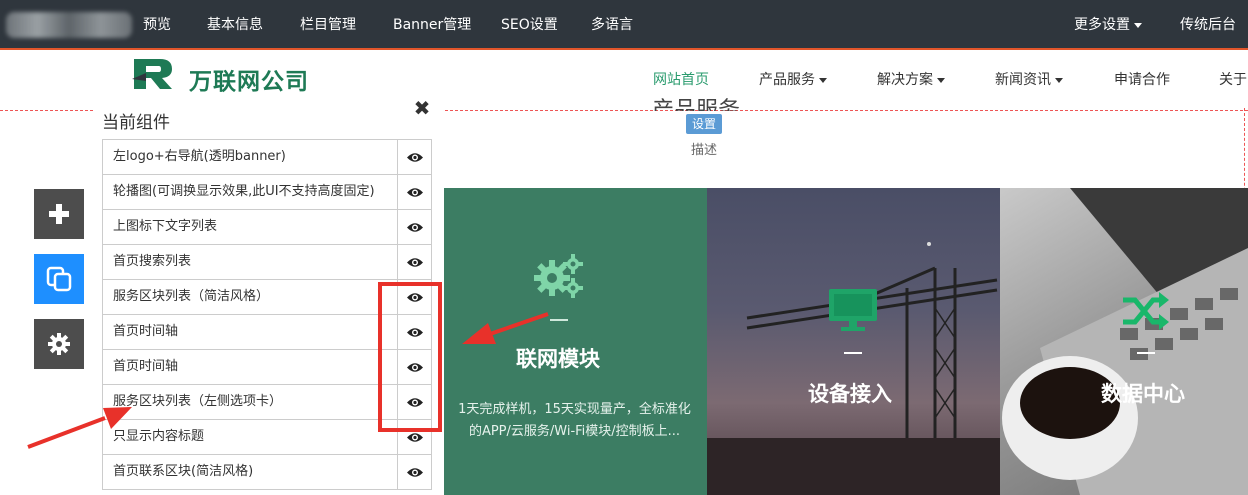 This screenshot has width=1248, height=495. What do you see at coordinates (1102, 25) in the screenshot?
I see `more-settings-label: 更多设置` at bounding box center [1102, 25].